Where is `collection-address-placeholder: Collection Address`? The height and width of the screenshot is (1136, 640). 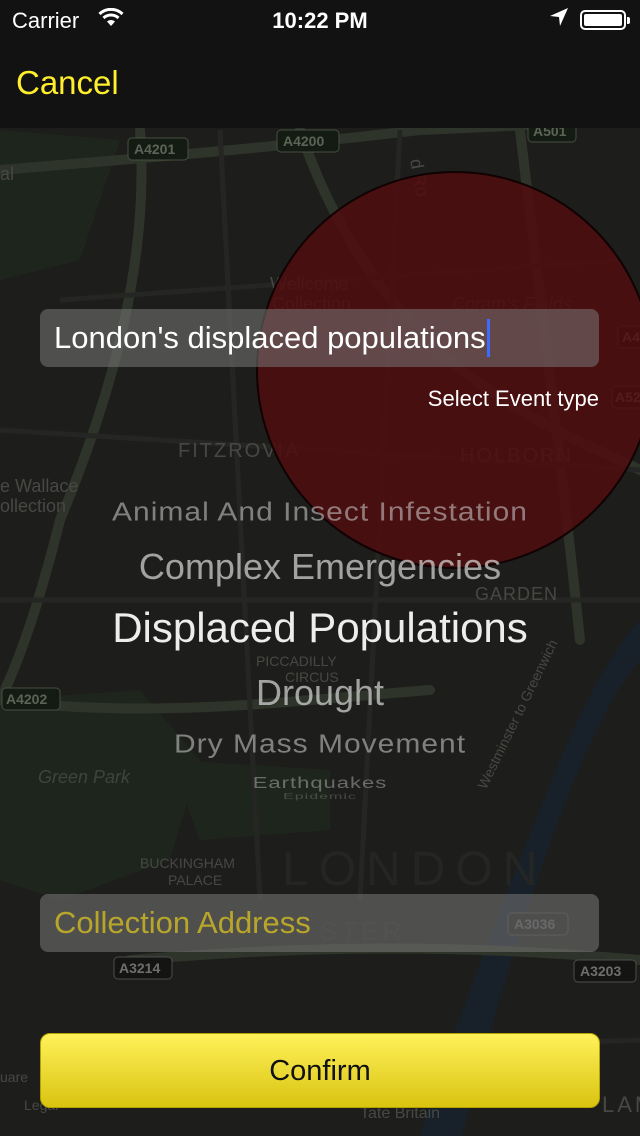
collection-address-placeholder: Collection Address is located at coordinates (182, 922).